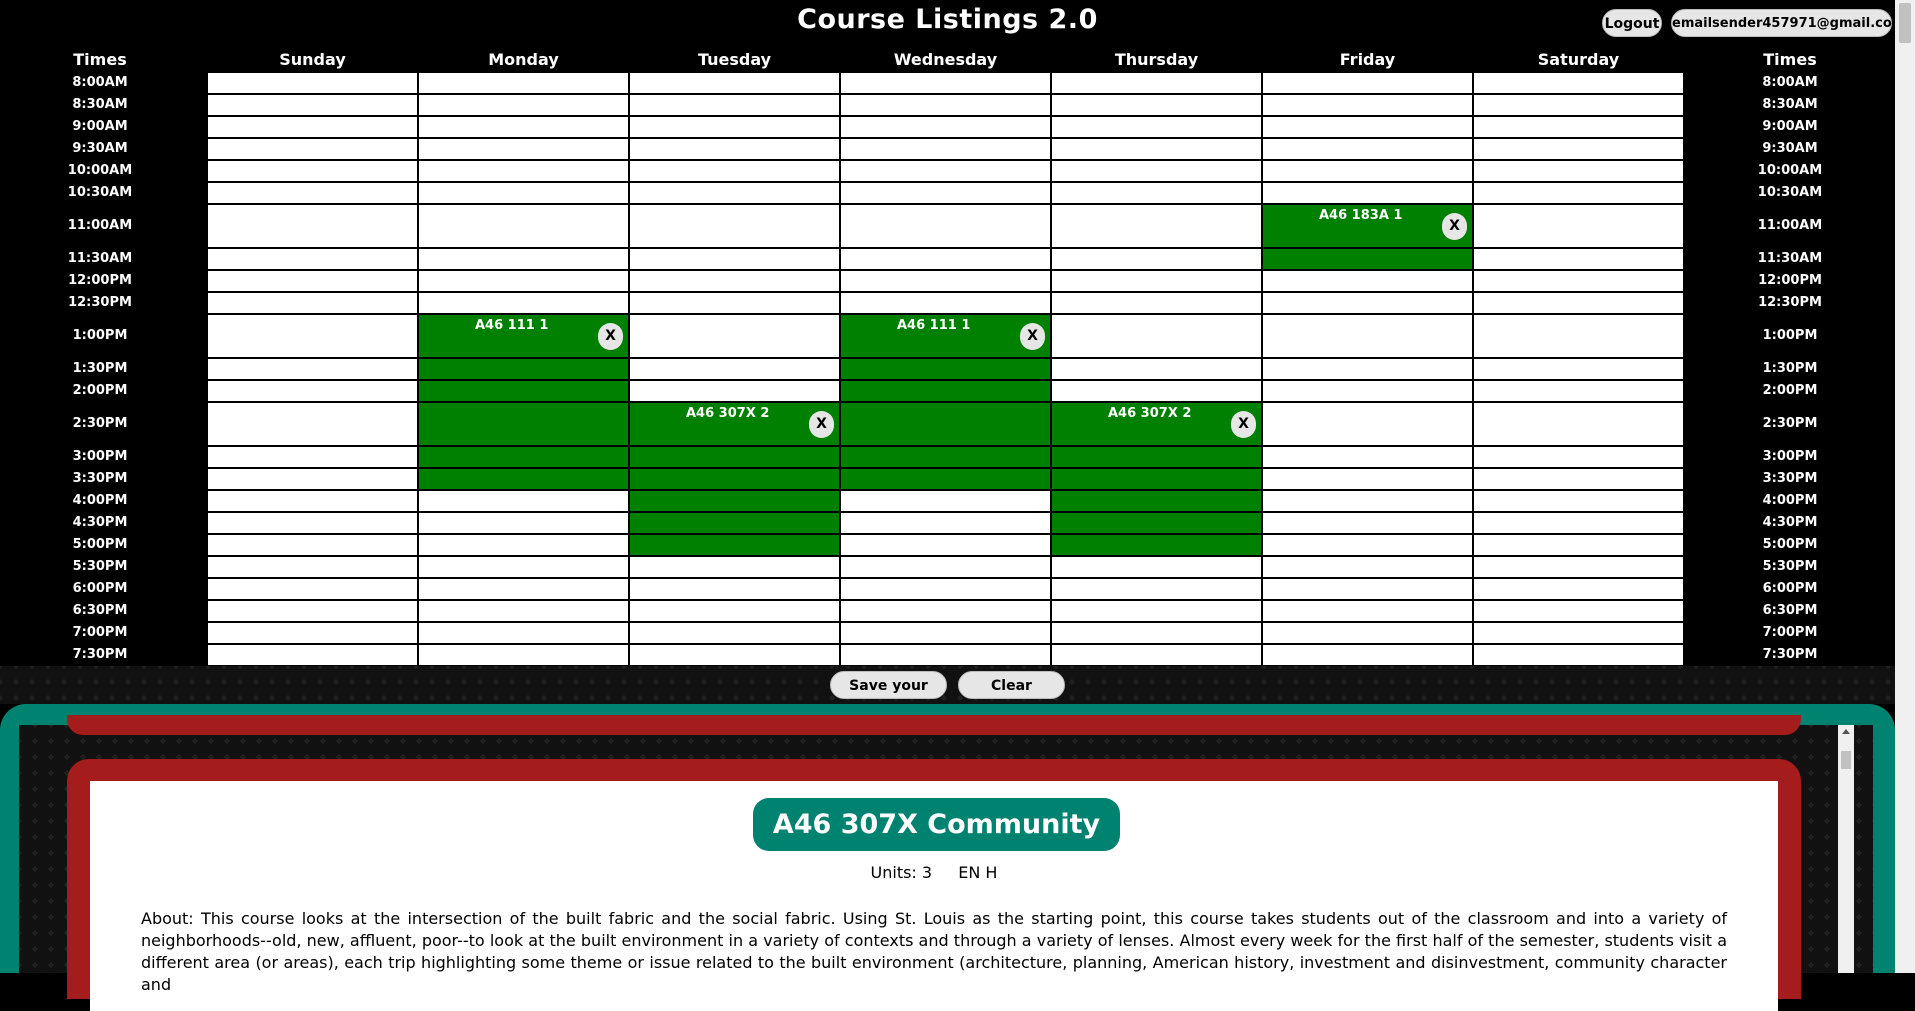 Image resolution: width=1915 pixels, height=1011 pixels. I want to click on save-plan-button: Save your Plan, so click(888, 696).